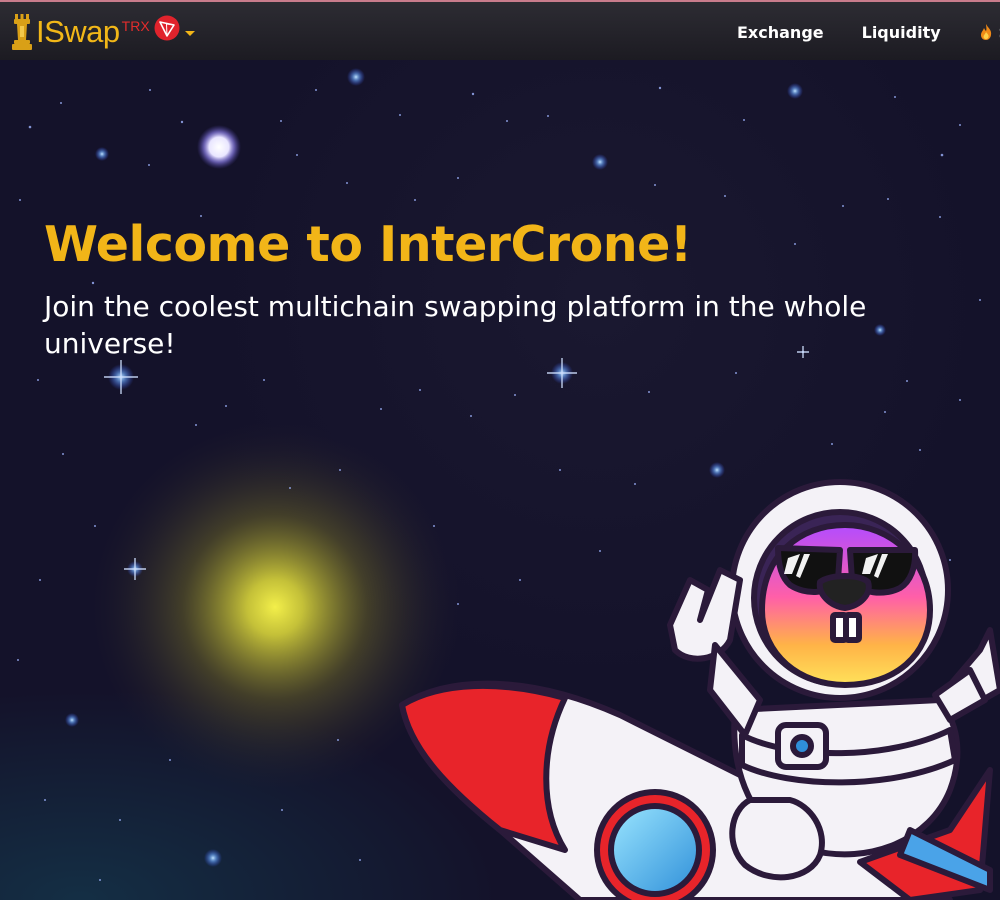 Image resolution: width=1000 pixels, height=900 pixels. I want to click on fire-icon, so click(985, 32).